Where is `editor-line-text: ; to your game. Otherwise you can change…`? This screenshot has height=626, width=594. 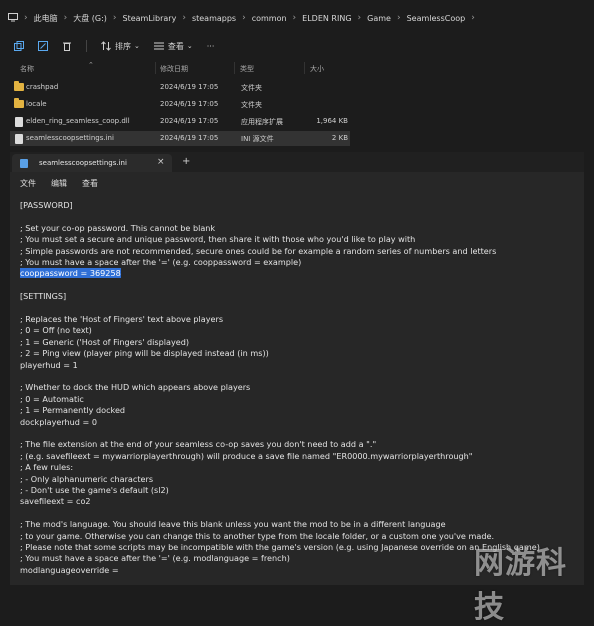
editor-line-text: ; to your game. Otherwise you can change… is located at coordinates (257, 535).